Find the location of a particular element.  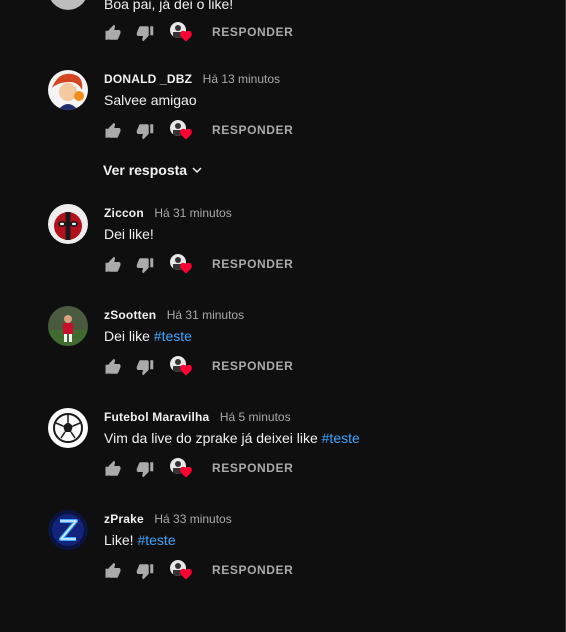

view-replies-button: Ver resposta is located at coordinates (153, 170).